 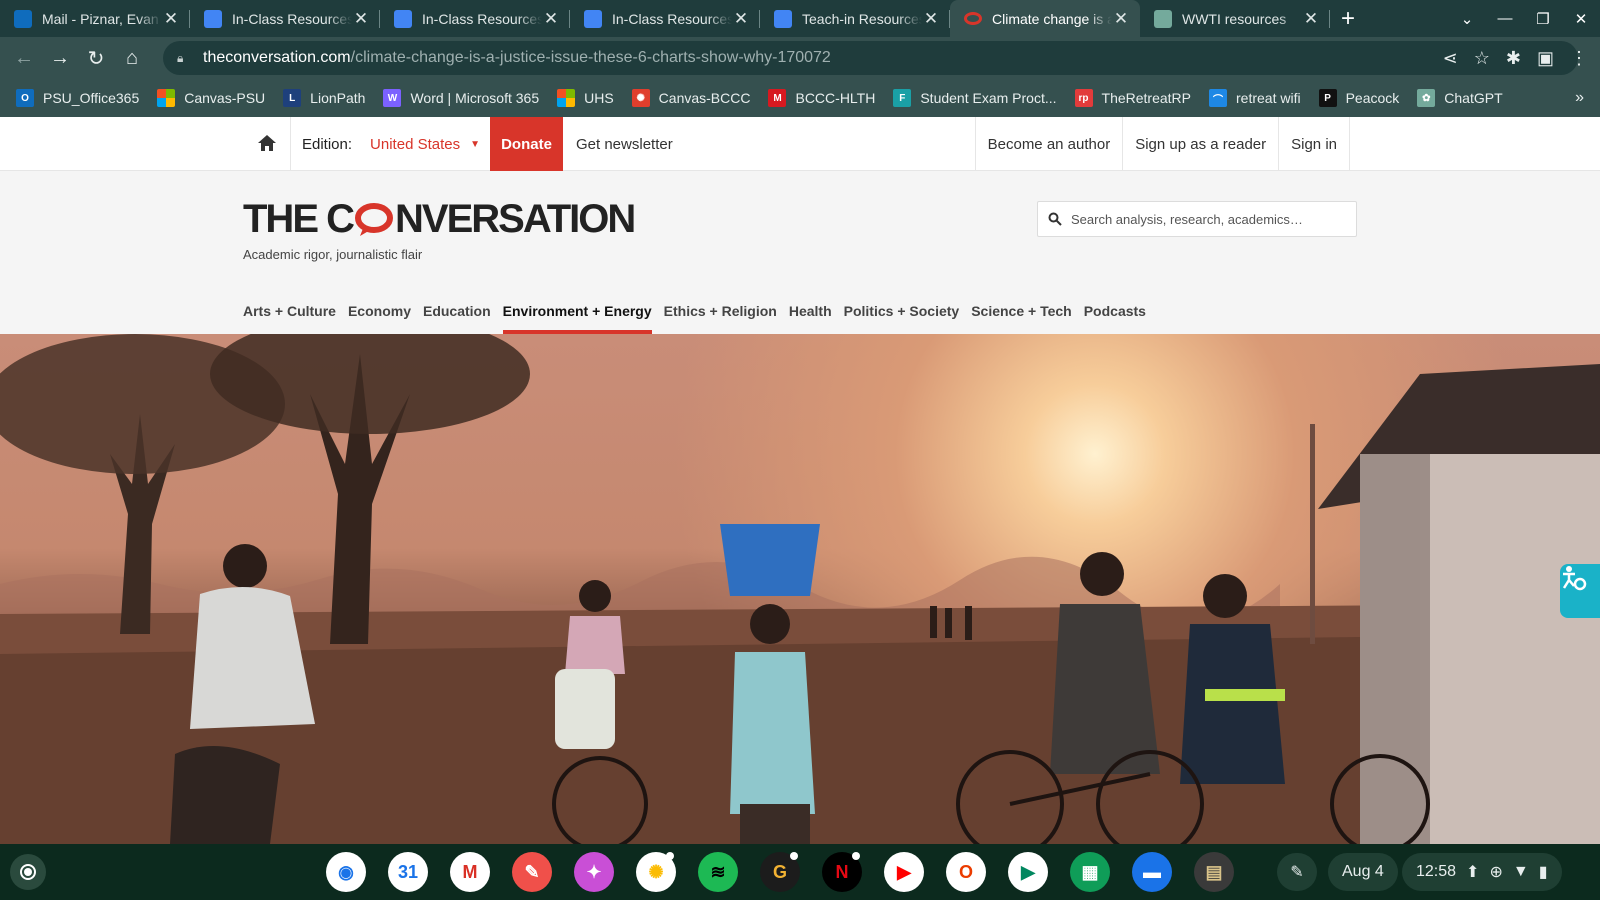 I want to click on grammarly-app-icon: G, so click(x=780, y=872).